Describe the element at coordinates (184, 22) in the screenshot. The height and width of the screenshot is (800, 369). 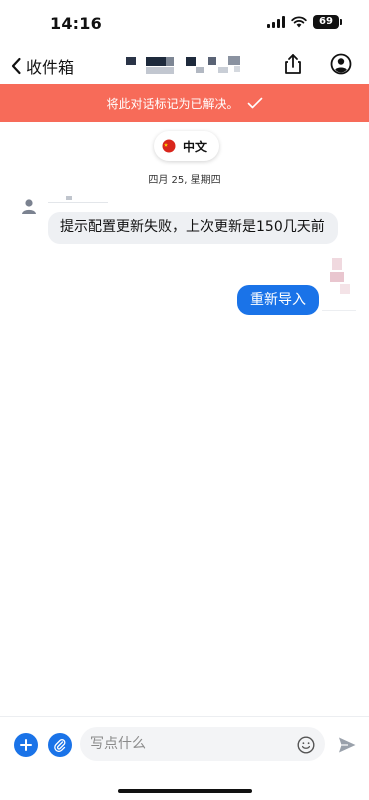
I see `status-bar: 14:16 69` at that location.